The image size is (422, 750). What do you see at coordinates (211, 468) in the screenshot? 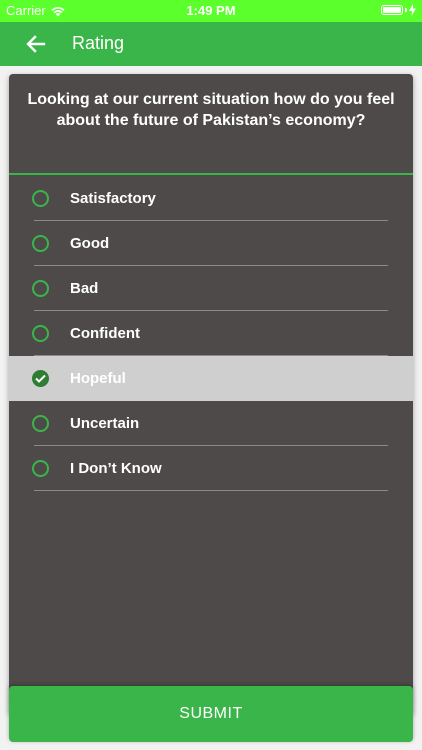
I see `option-dont-know: I Don’t Know` at bounding box center [211, 468].